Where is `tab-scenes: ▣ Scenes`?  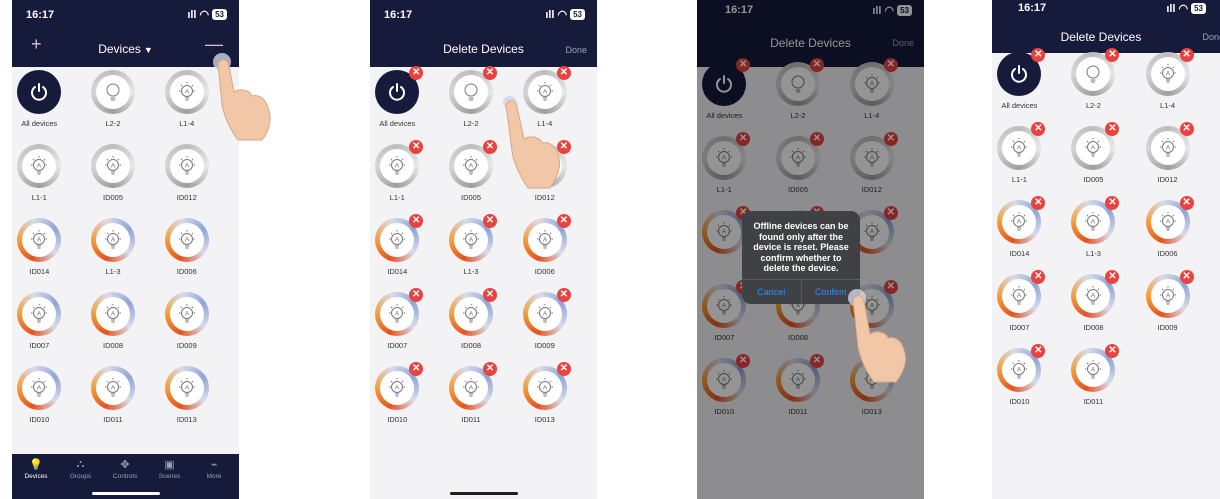 tab-scenes: ▣ Scenes is located at coordinates (170, 469).